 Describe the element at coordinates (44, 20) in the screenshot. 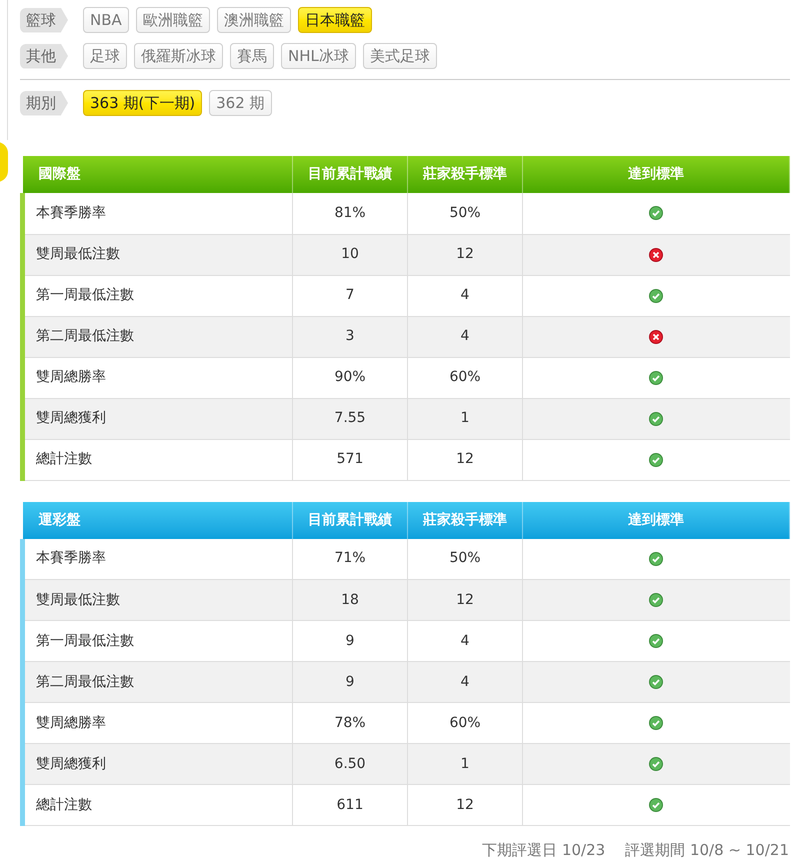

I see `filter-label: 籃球` at that location.